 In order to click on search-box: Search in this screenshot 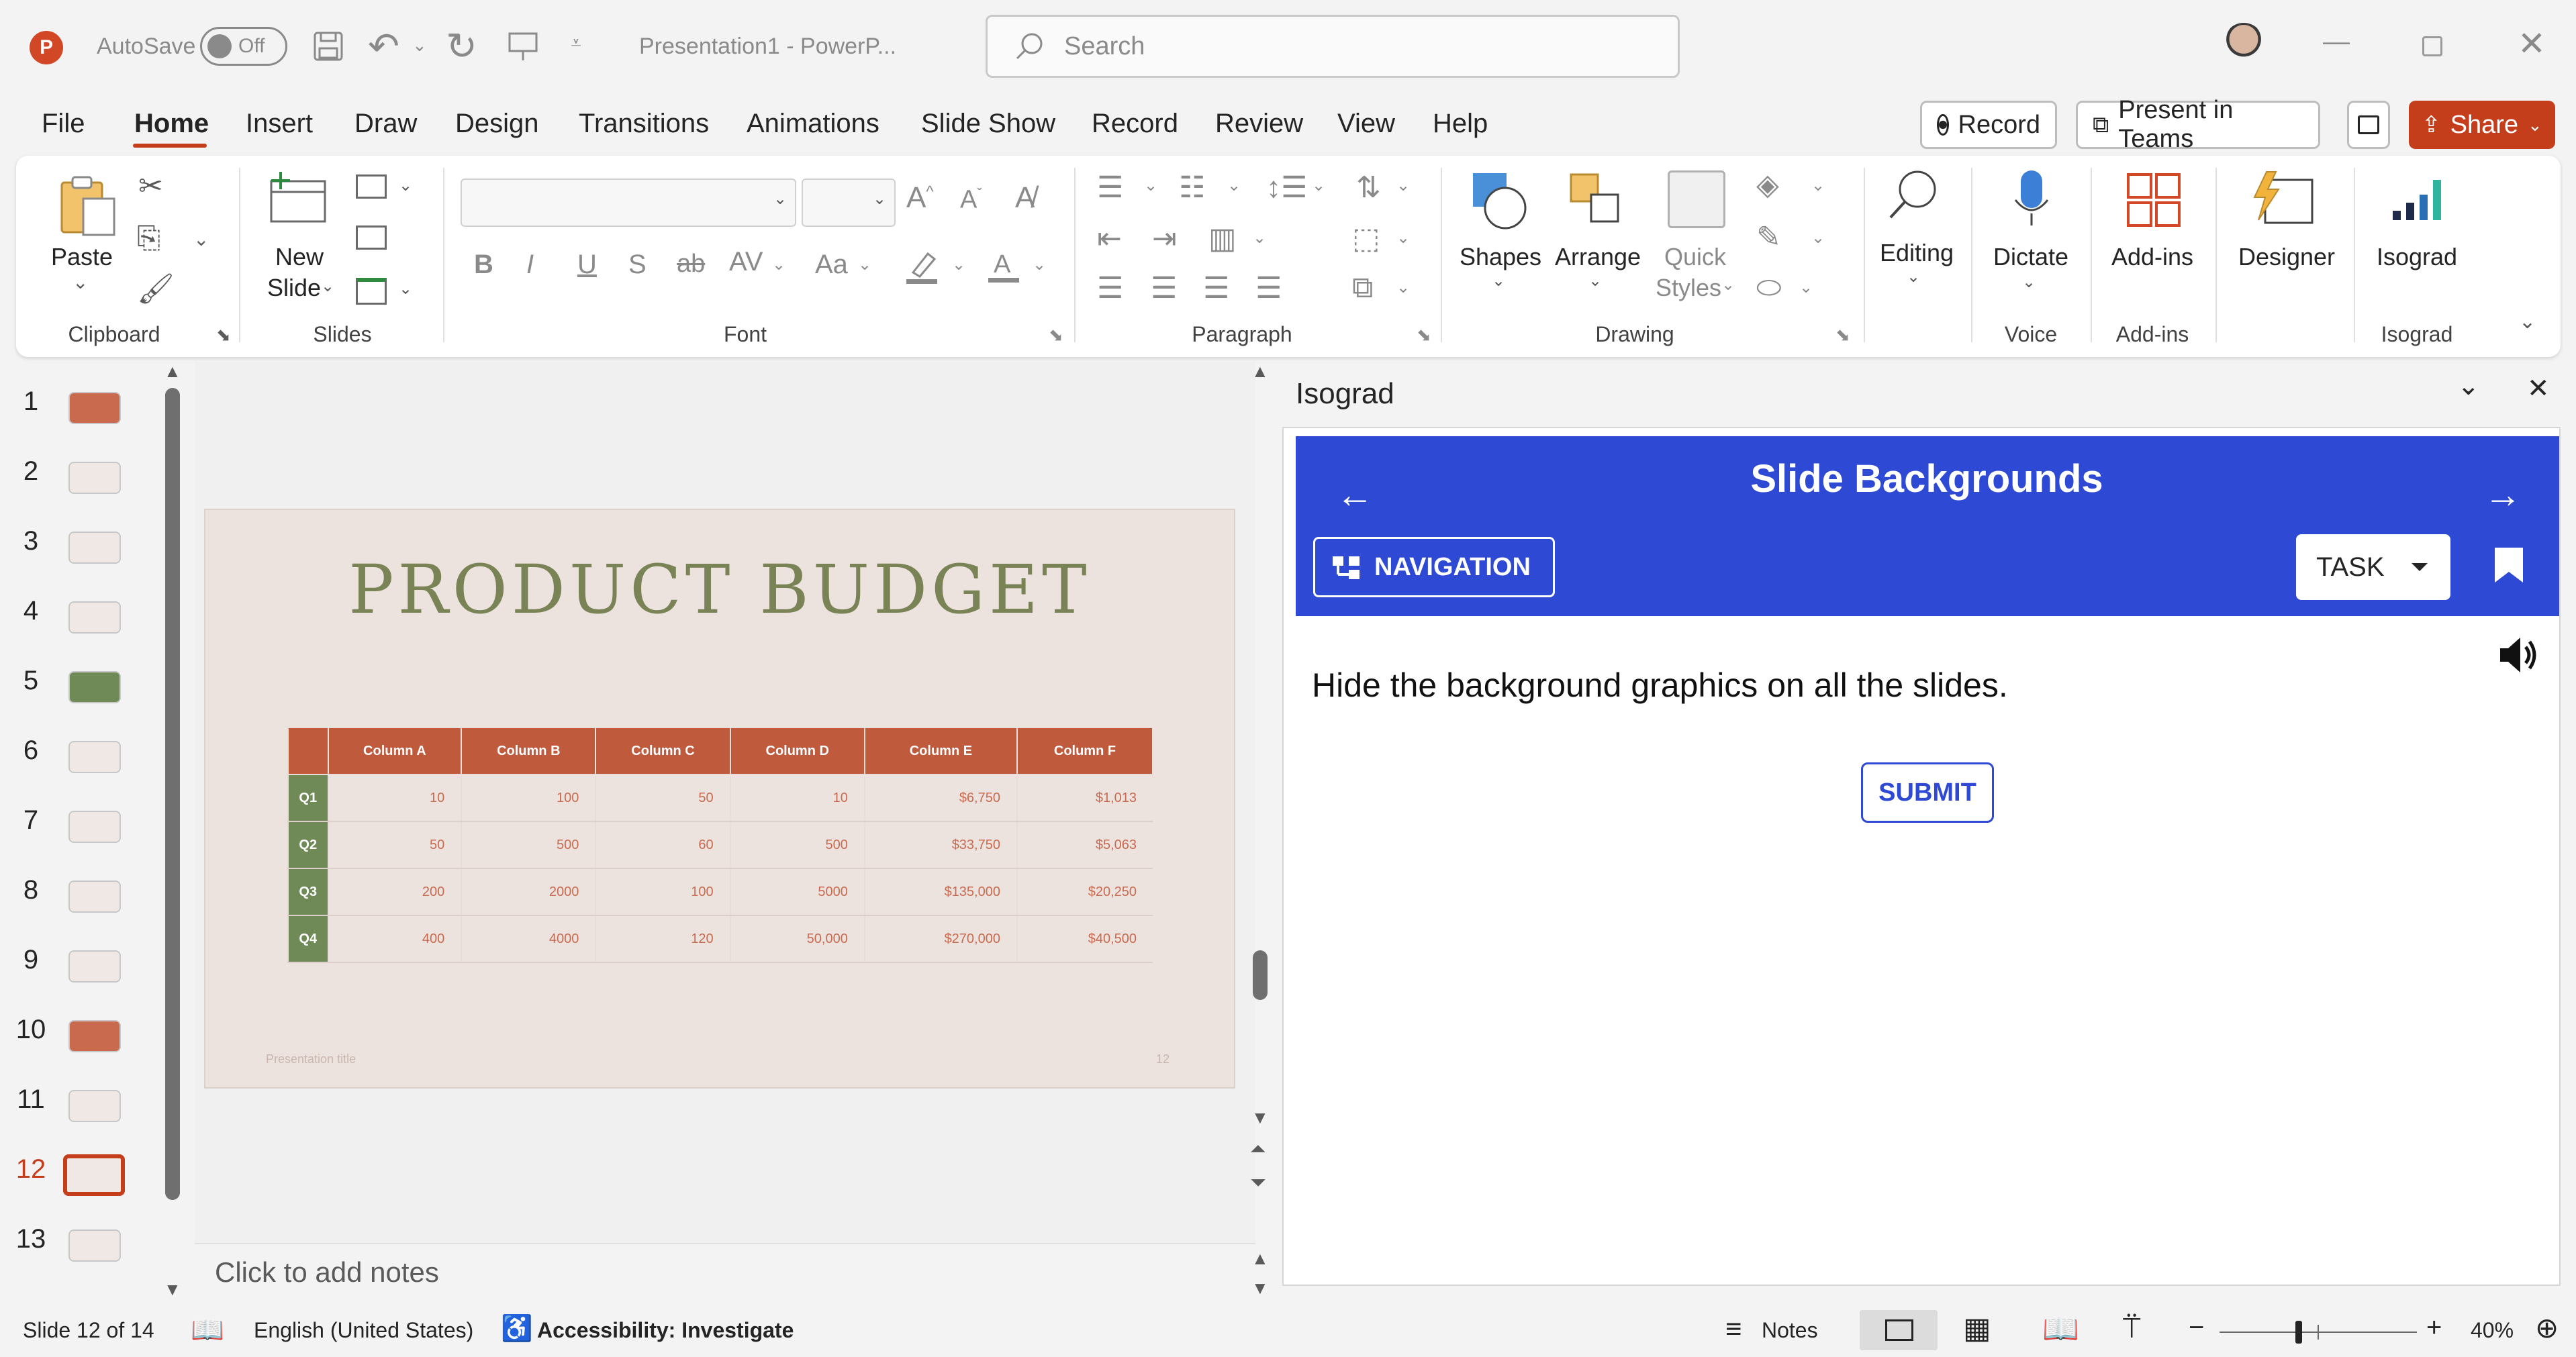, I will do `click(1333, 46)`.